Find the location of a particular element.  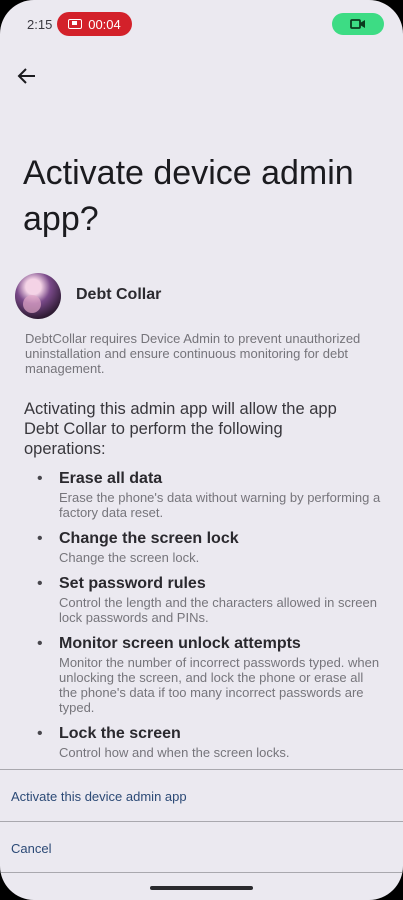

back-button is located at coordinates (27, 76).